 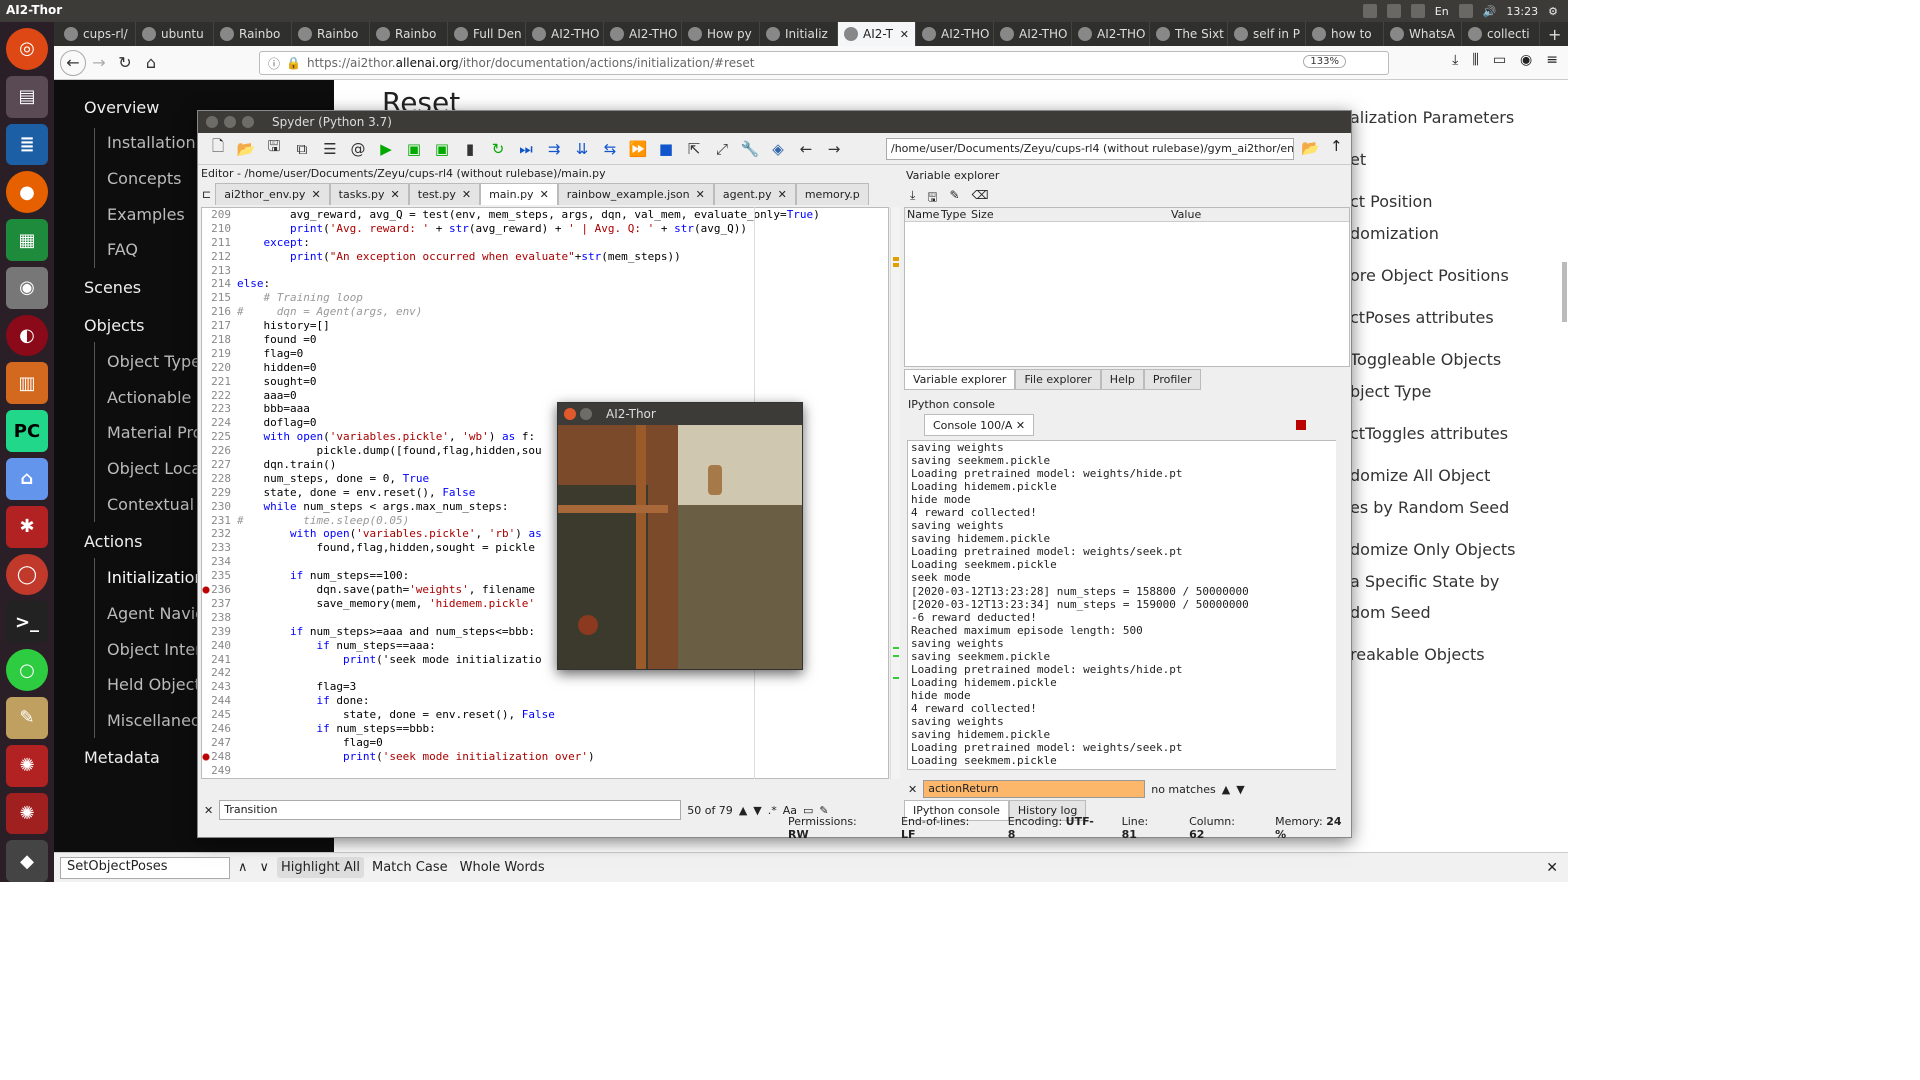 I want to click on line-number: 247, so click(x=218, y=743).